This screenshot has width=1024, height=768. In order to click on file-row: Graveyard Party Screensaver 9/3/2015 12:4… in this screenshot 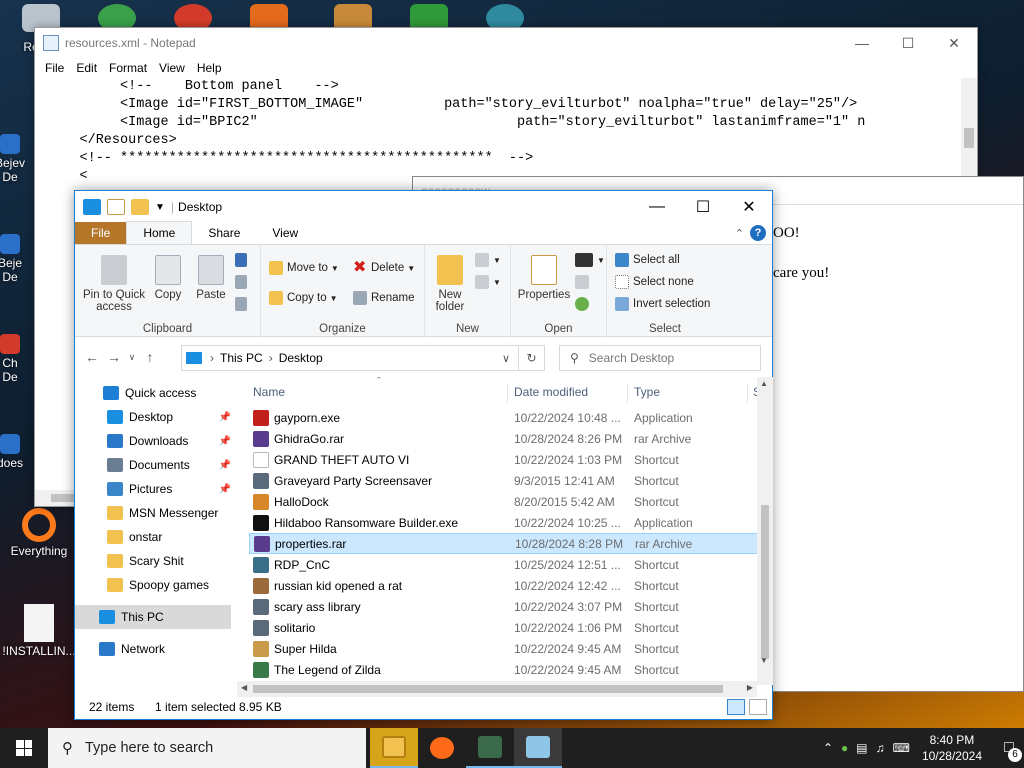, I will do `click(504, 480)`.